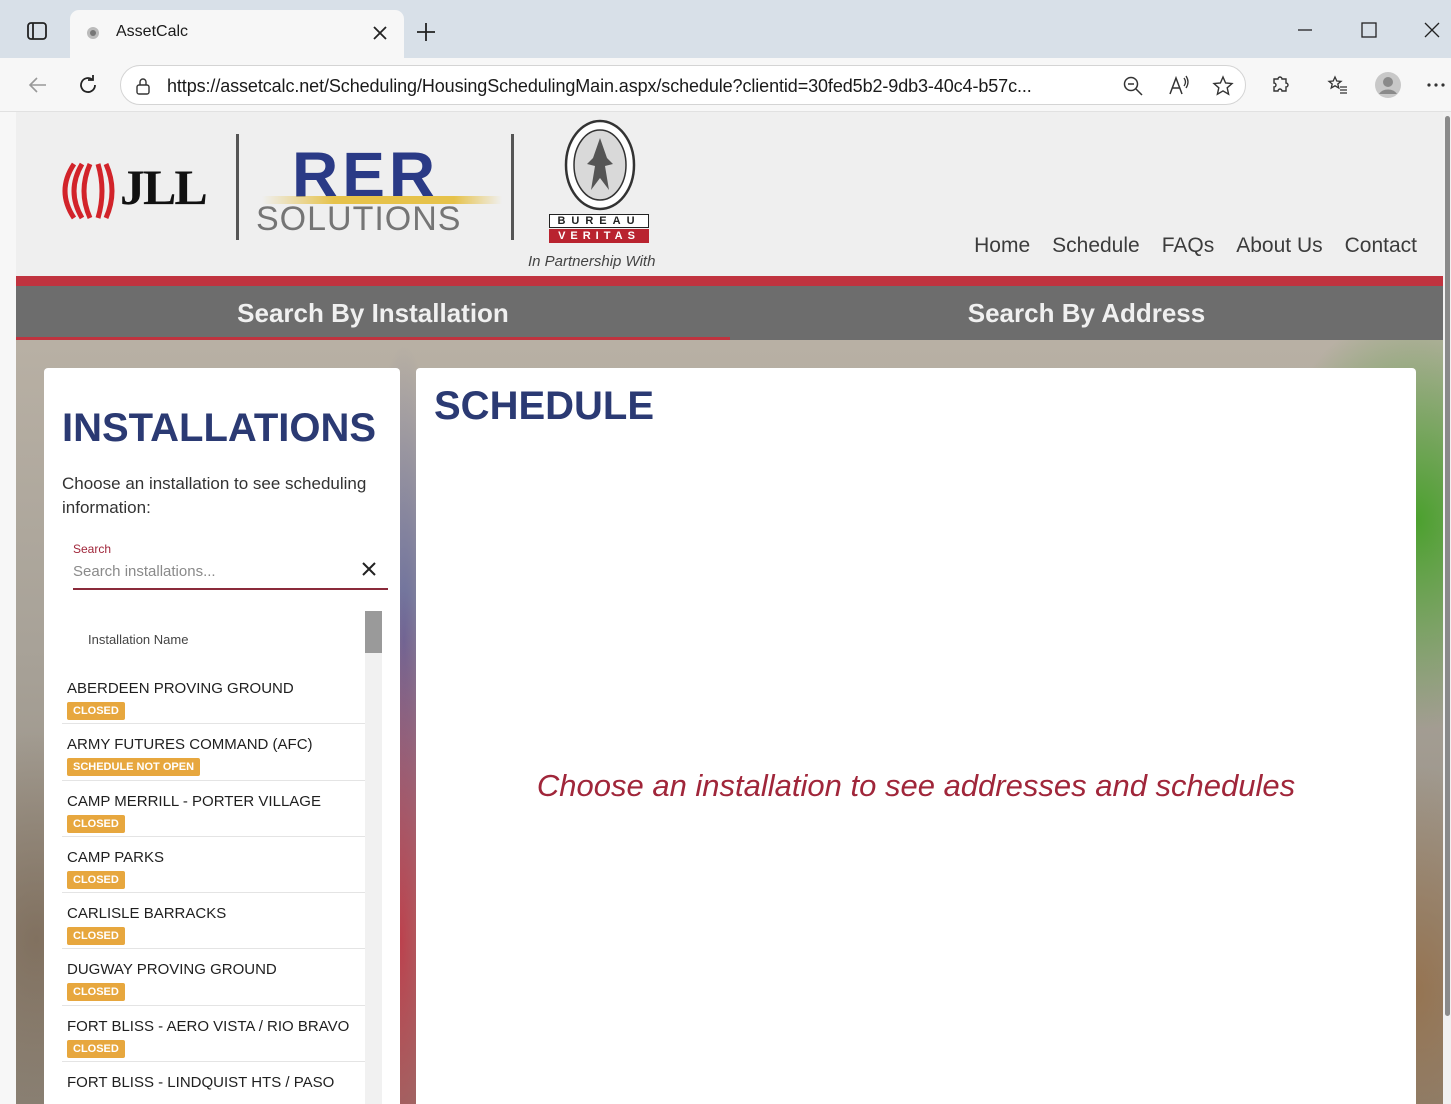 This screenshot has height=1104, width=1451. I want to click on window-close-icon, so click(1432, 30).